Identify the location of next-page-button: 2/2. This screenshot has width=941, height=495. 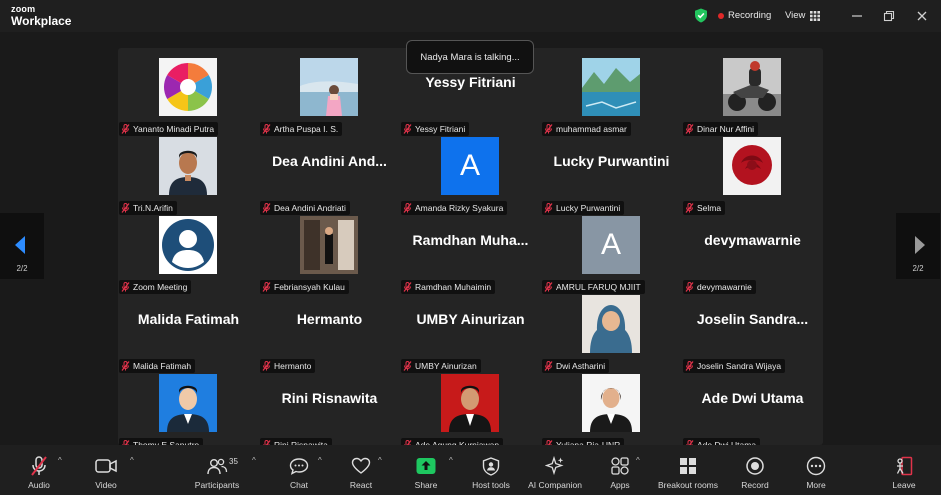
(918, 246).